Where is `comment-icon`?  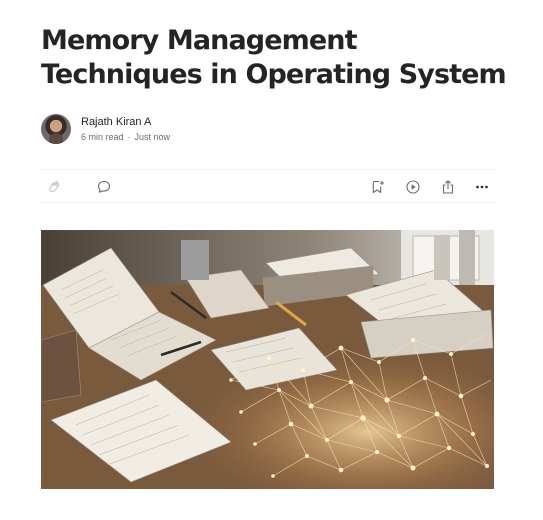 comment-icon is located at coordinates (104, 187).